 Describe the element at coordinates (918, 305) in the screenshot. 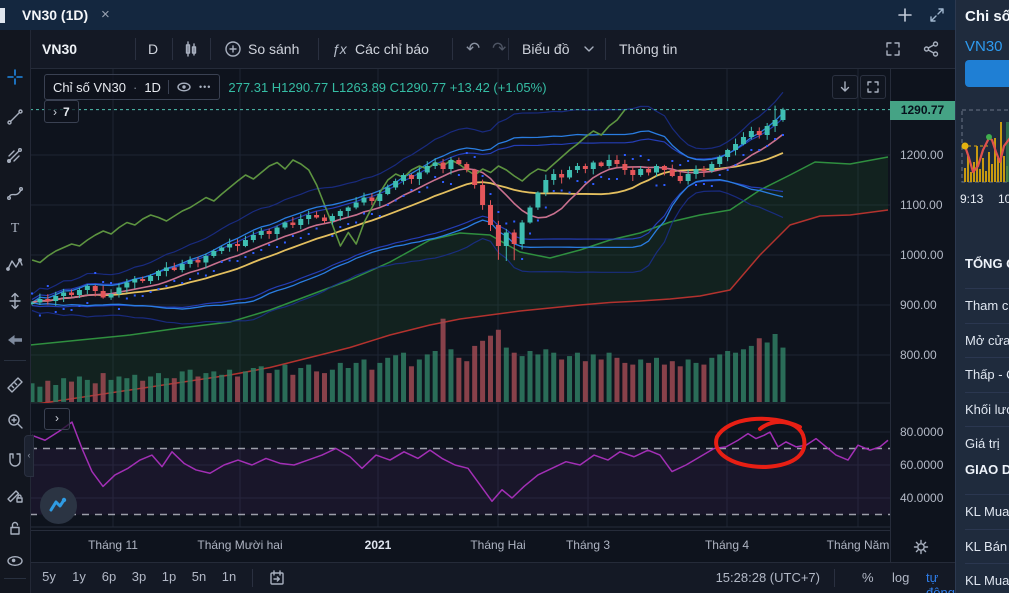

I see `price-tick-label: 900.00` at that location.